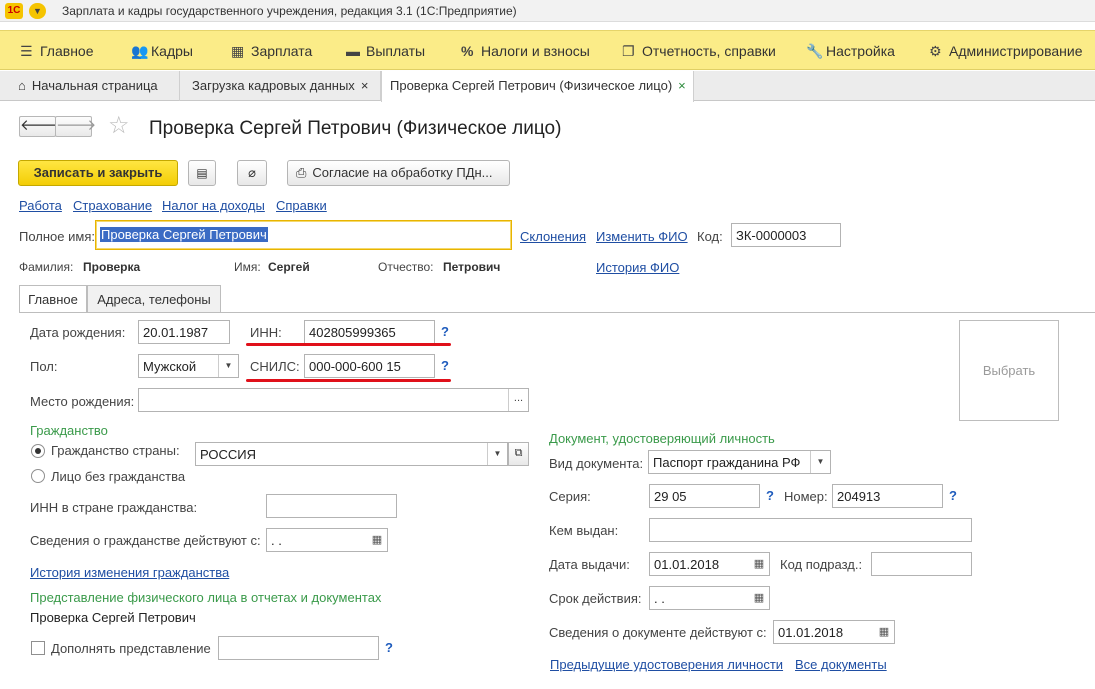 The image size is (1095, 689). Describe the element at coordinates (69, 430) in the screenshot. I see `citizenship-section-title: Гражданство` at that location.